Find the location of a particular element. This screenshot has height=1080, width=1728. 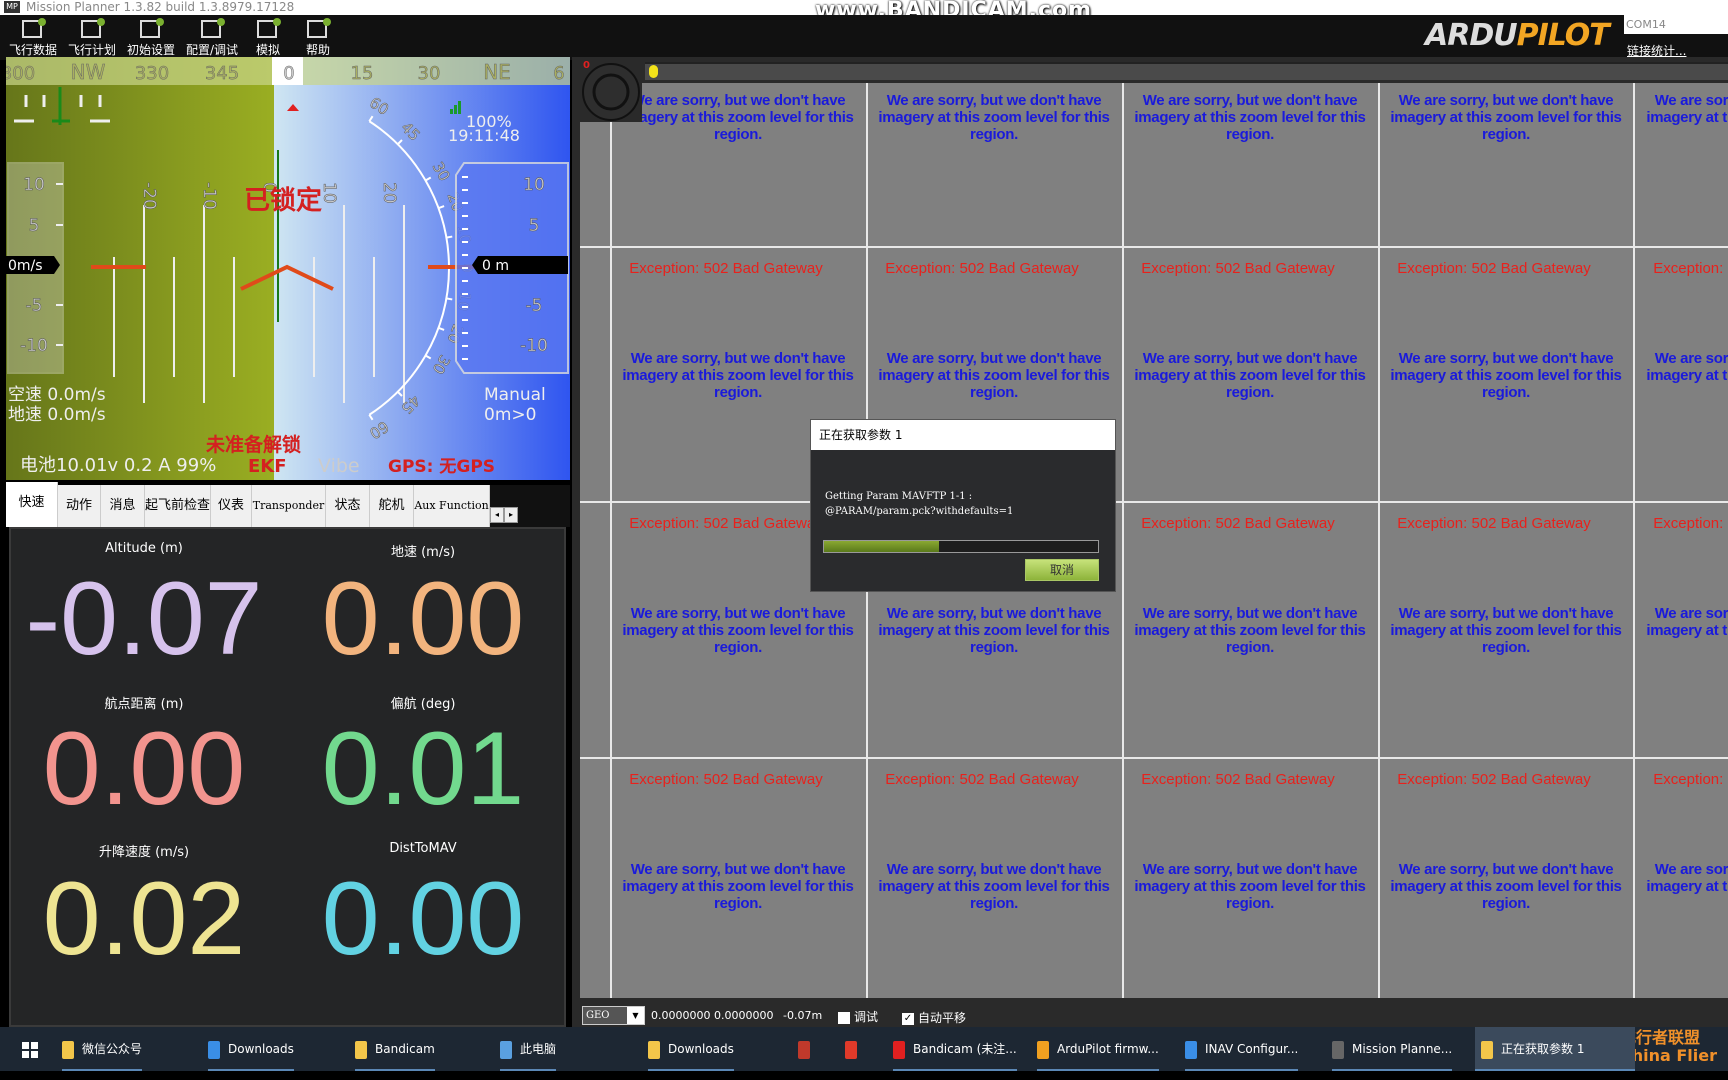

toolbar-flight-plan-button: 飞行计划 is located at coordinates (92, 36).